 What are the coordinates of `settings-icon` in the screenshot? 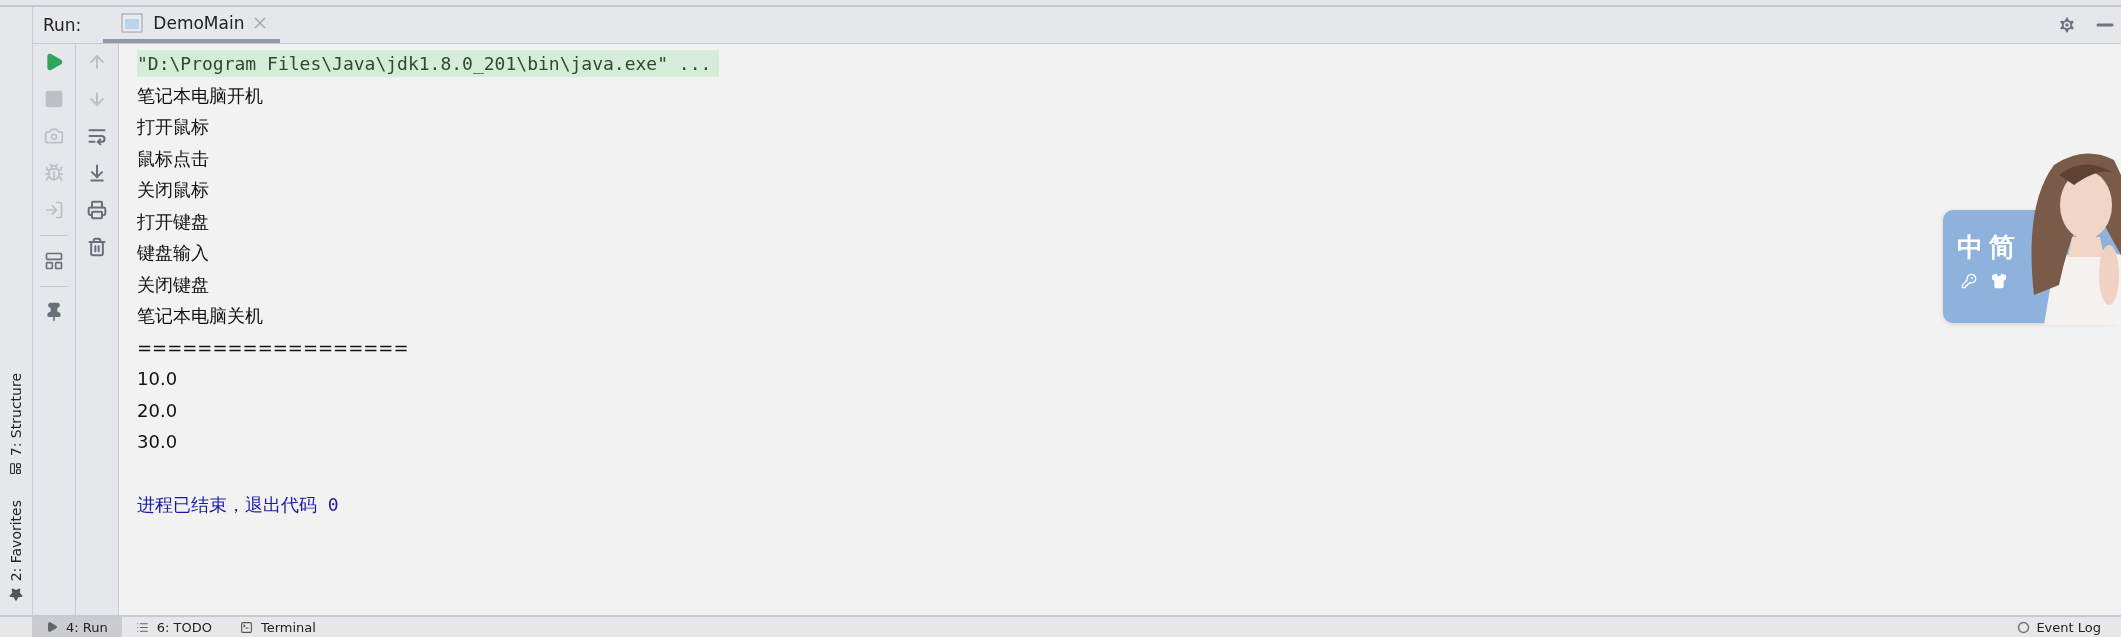 It's located at (2067, 25).